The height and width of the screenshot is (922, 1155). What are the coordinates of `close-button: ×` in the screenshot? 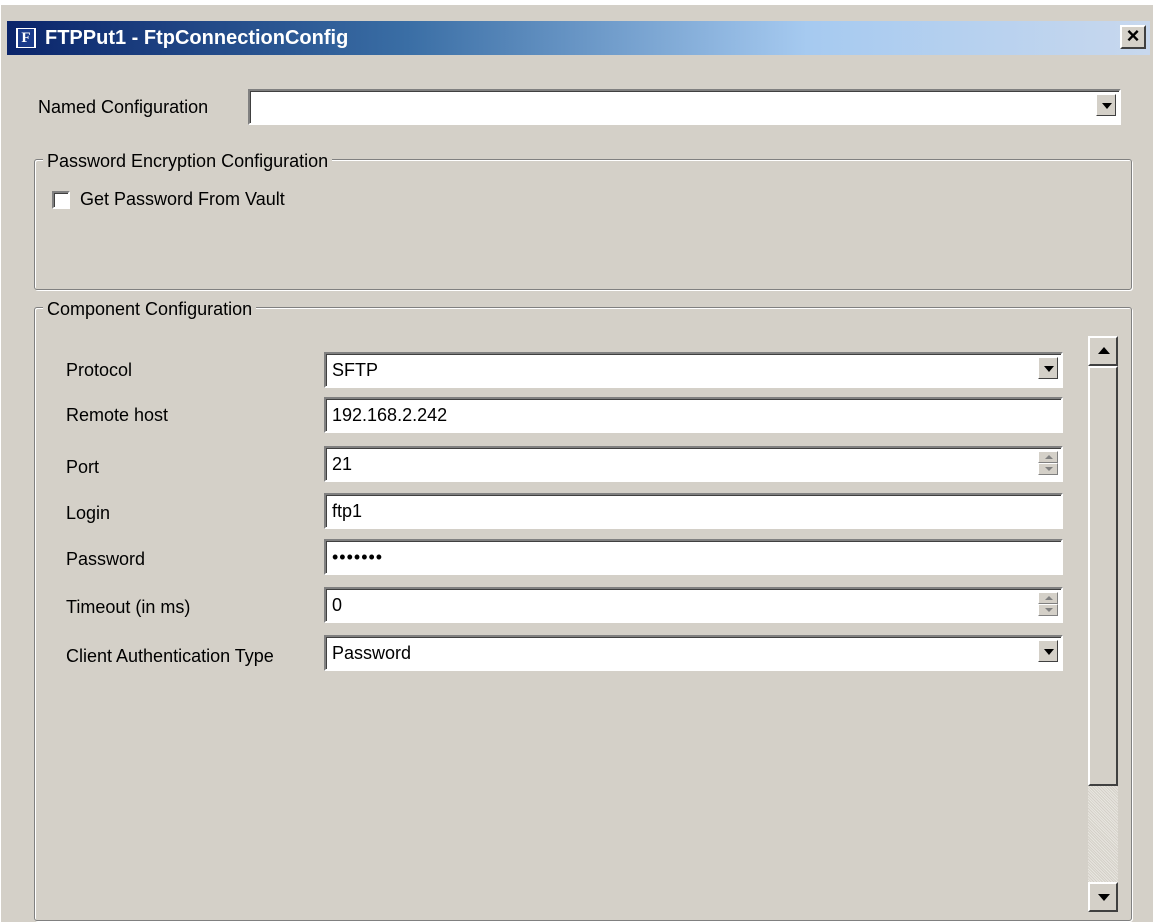 It's located at (1133, 37).